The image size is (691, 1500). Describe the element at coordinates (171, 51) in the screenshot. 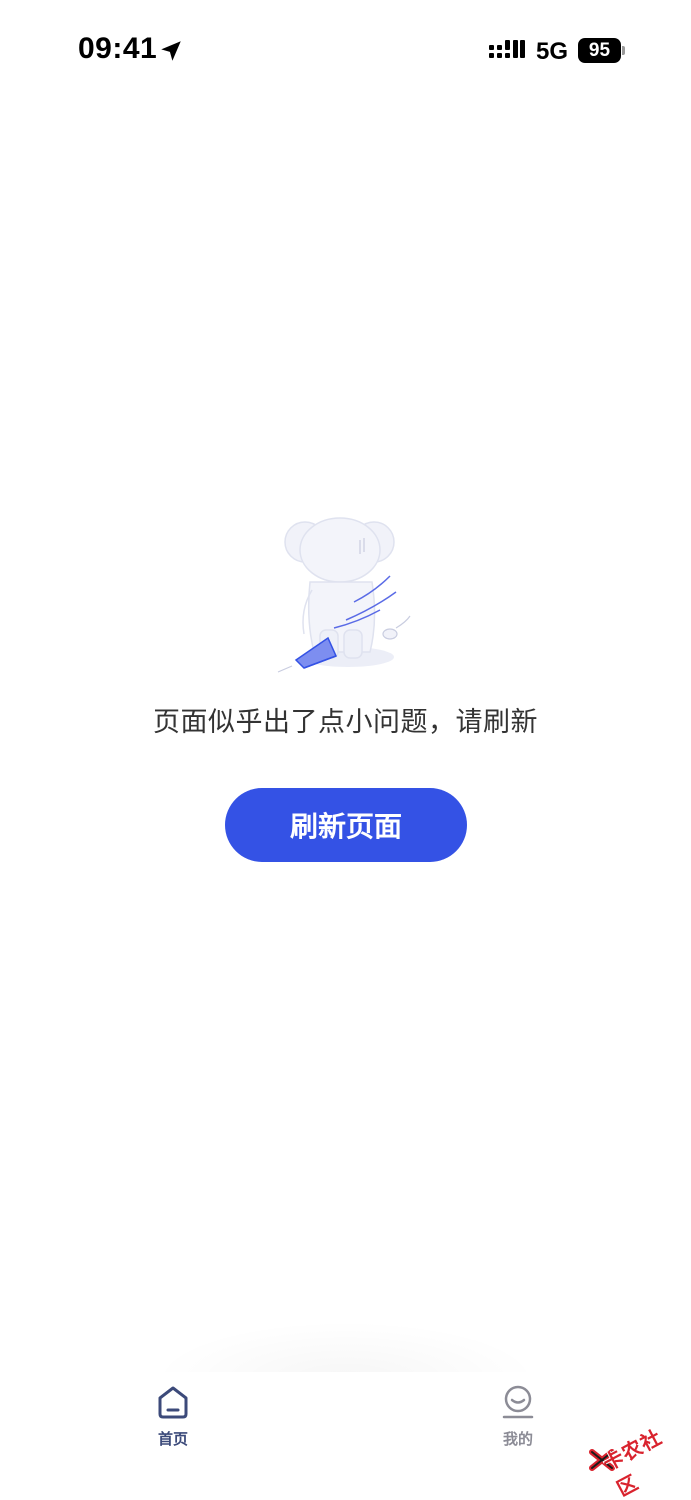

I see `location-arrow-icon` at that location.